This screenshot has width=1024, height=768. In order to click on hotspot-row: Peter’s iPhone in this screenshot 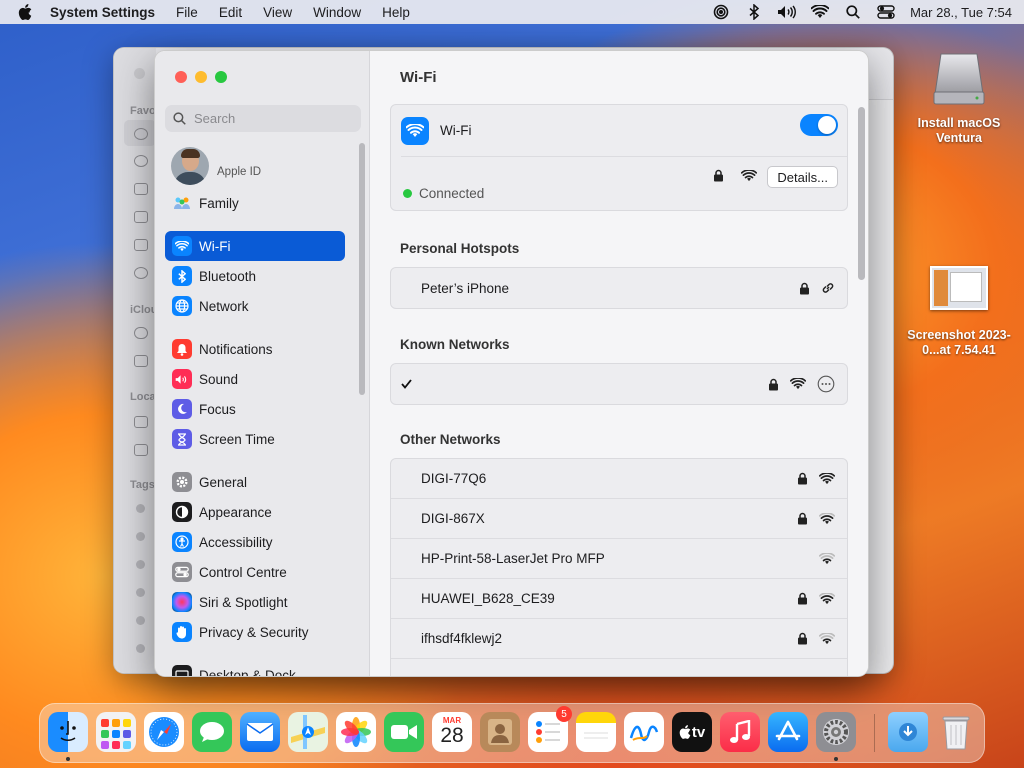, I will do `click(619, 288)`.